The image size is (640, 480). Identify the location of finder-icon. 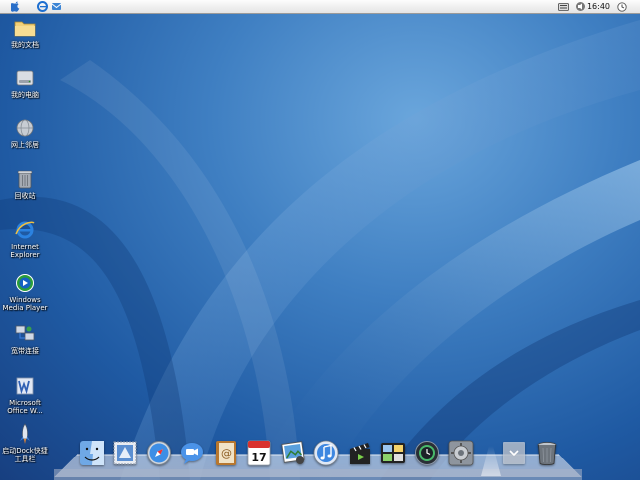
(92, 453).